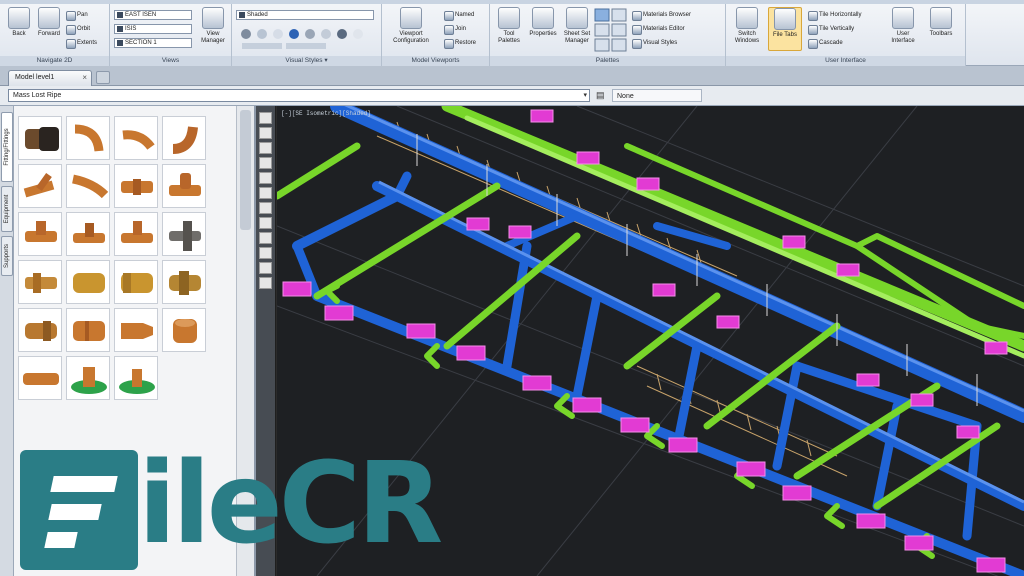 The image size is (1024, 576). What do you see at coordinates (661, 15) in the screenshot?
I see `materials-browser-button: Materials Browser` at bounding box center [661, 15].